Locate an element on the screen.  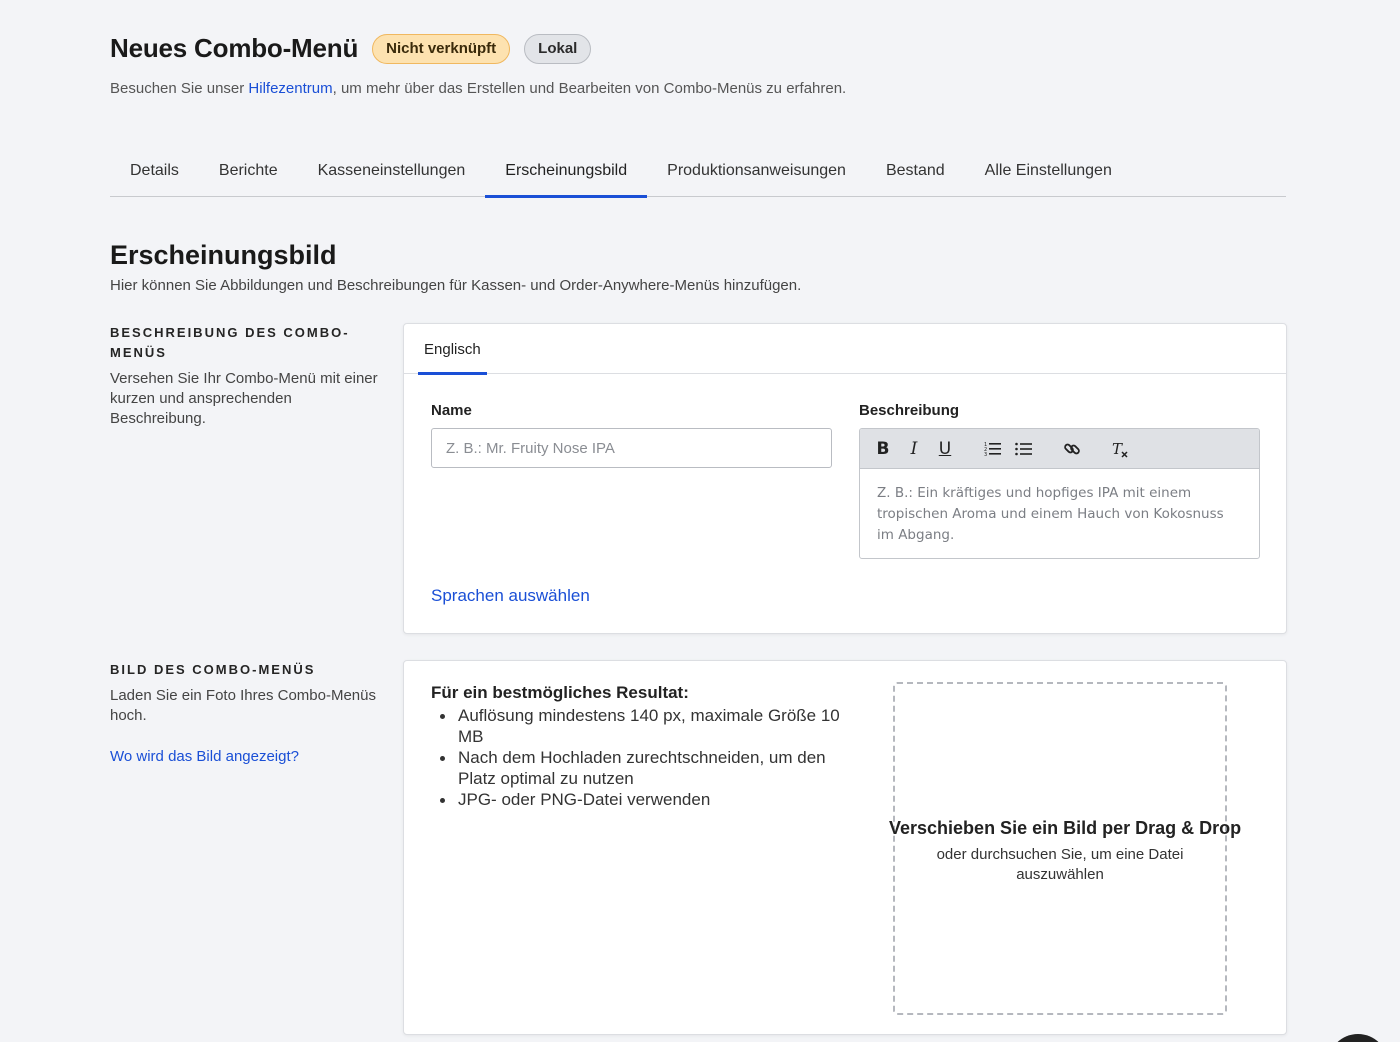
scope-badge: Lokal is located at coordinates (558, 48).